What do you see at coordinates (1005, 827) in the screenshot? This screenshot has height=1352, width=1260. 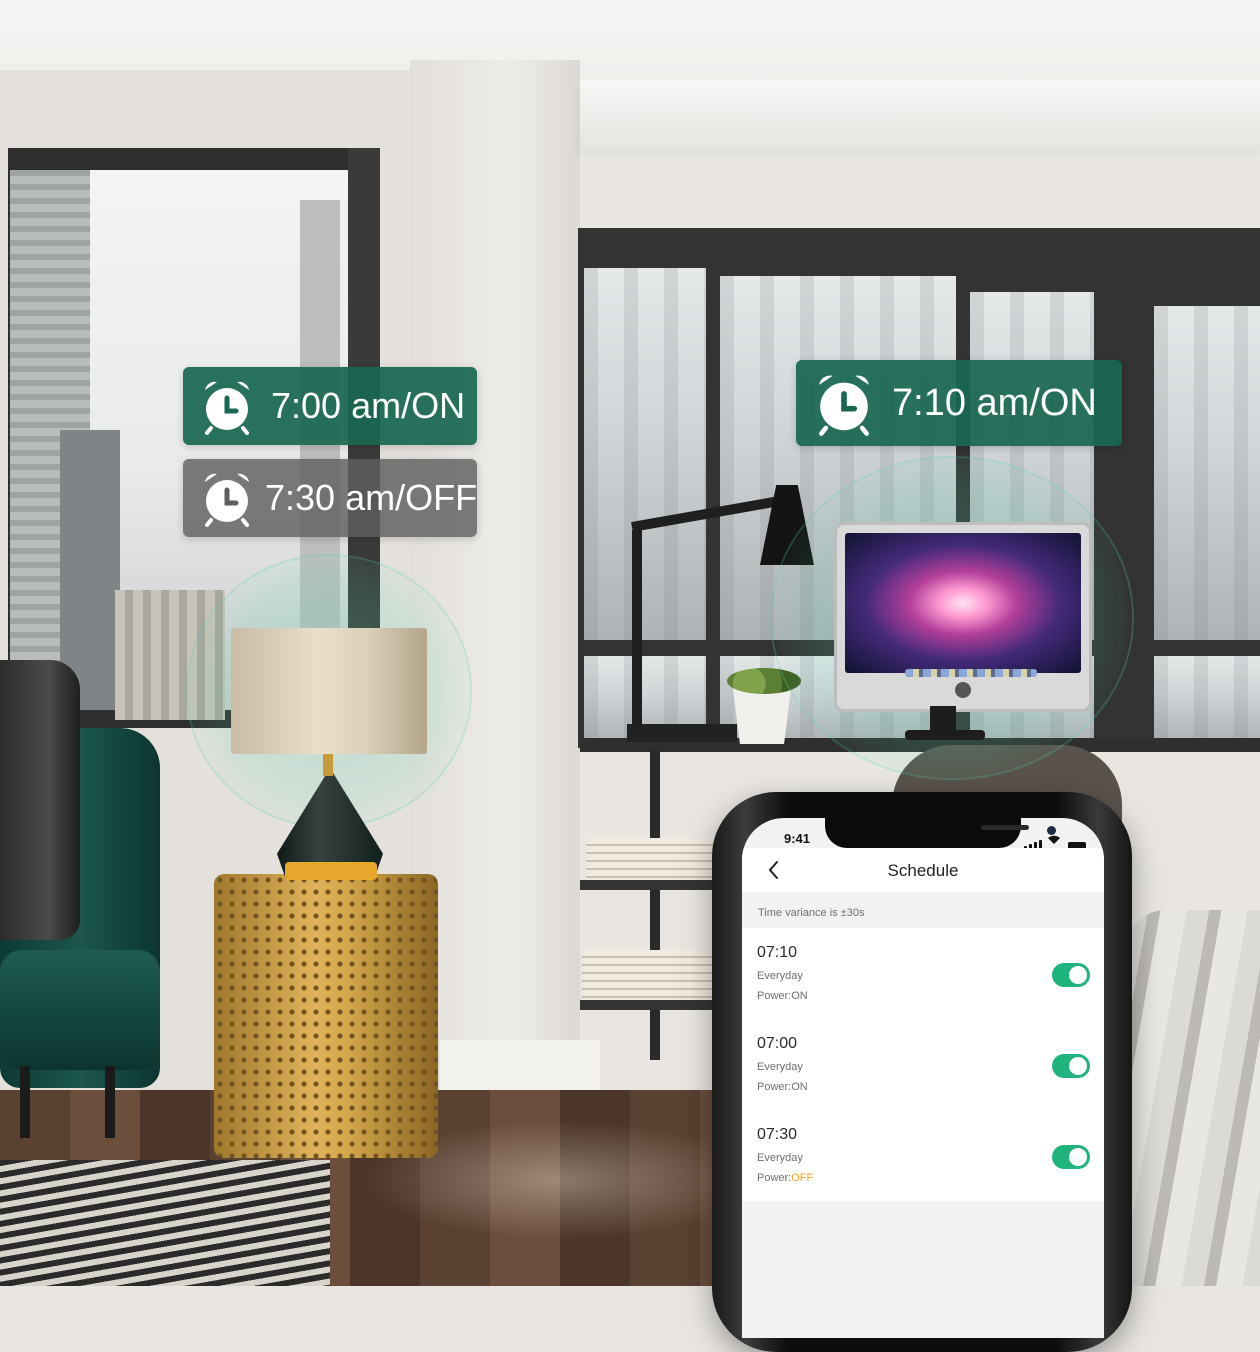 I see `earpiece` at bounding box center [1005, 827].